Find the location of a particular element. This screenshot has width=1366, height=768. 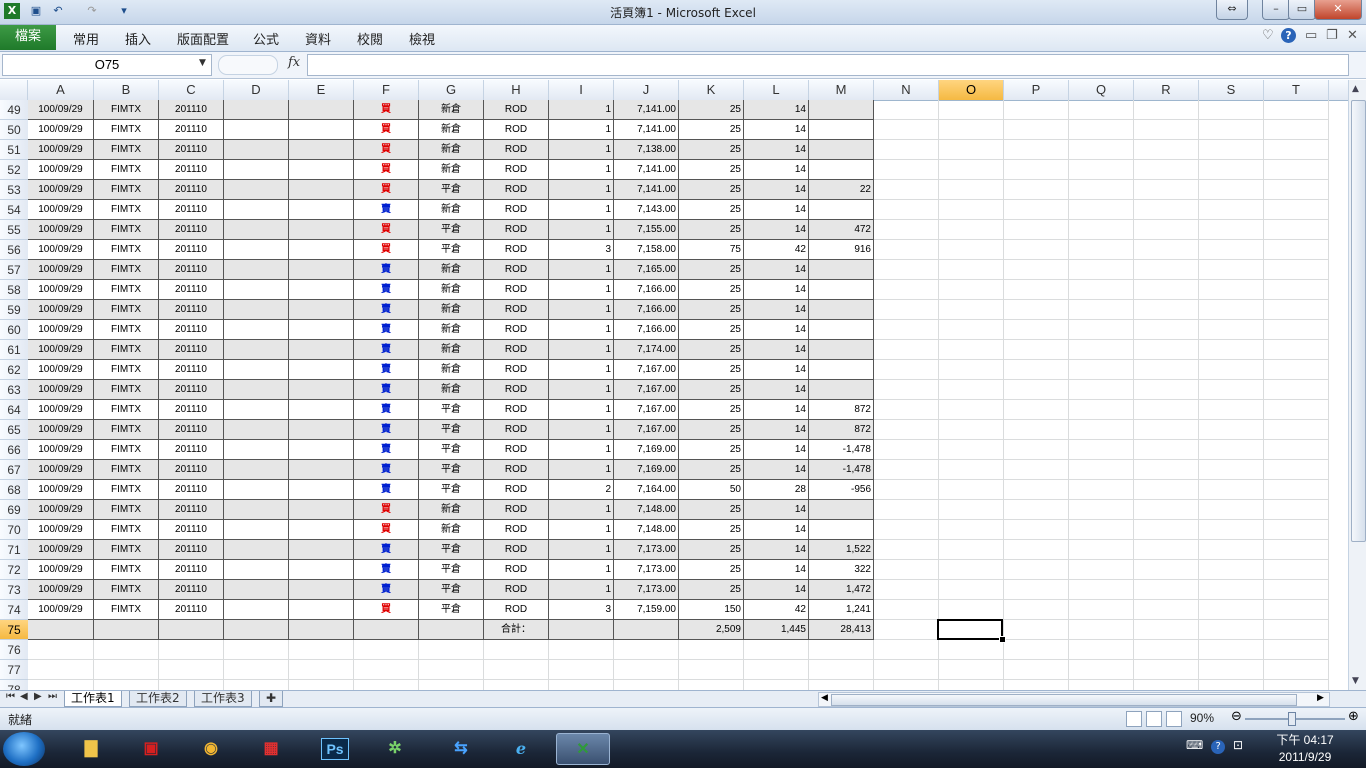

cell-n72 is located at coordinates (906, 570).